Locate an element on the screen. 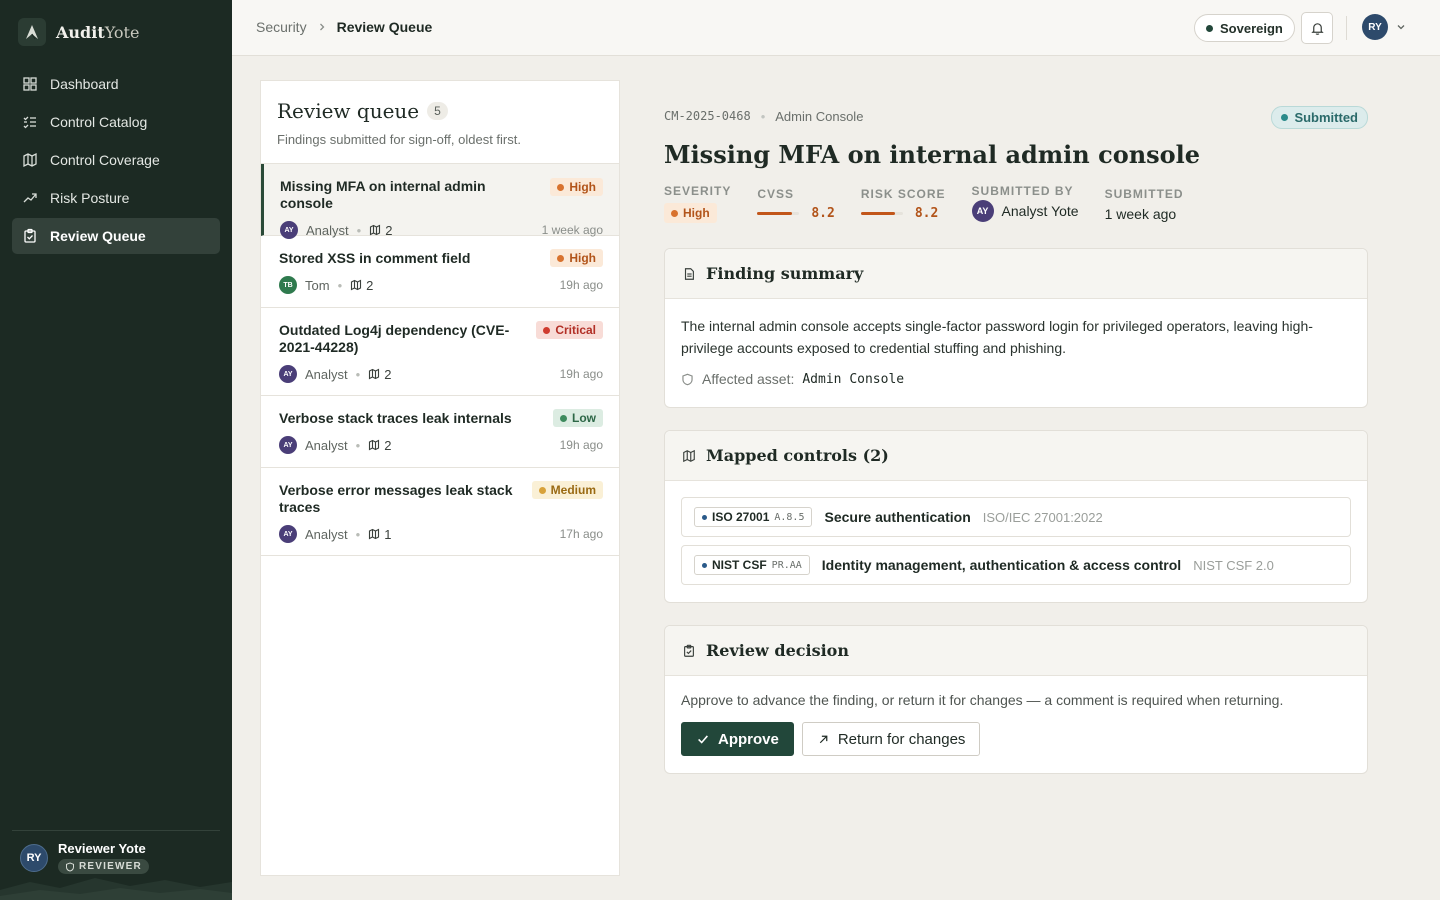  sidebar-item-control-catalog: Control Catalog is located at coordinates (116, 122).